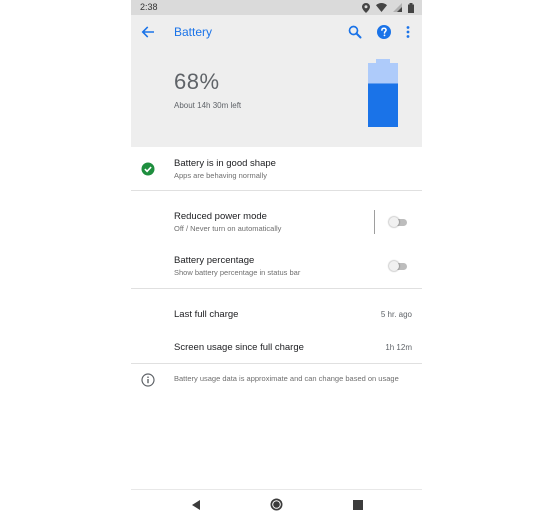 The height and width of the screenshot is (522, 550). Describe the element at coordinates (398, 347) in the screenshot. I see `screen-usage-value: 1h 12m` at that location.